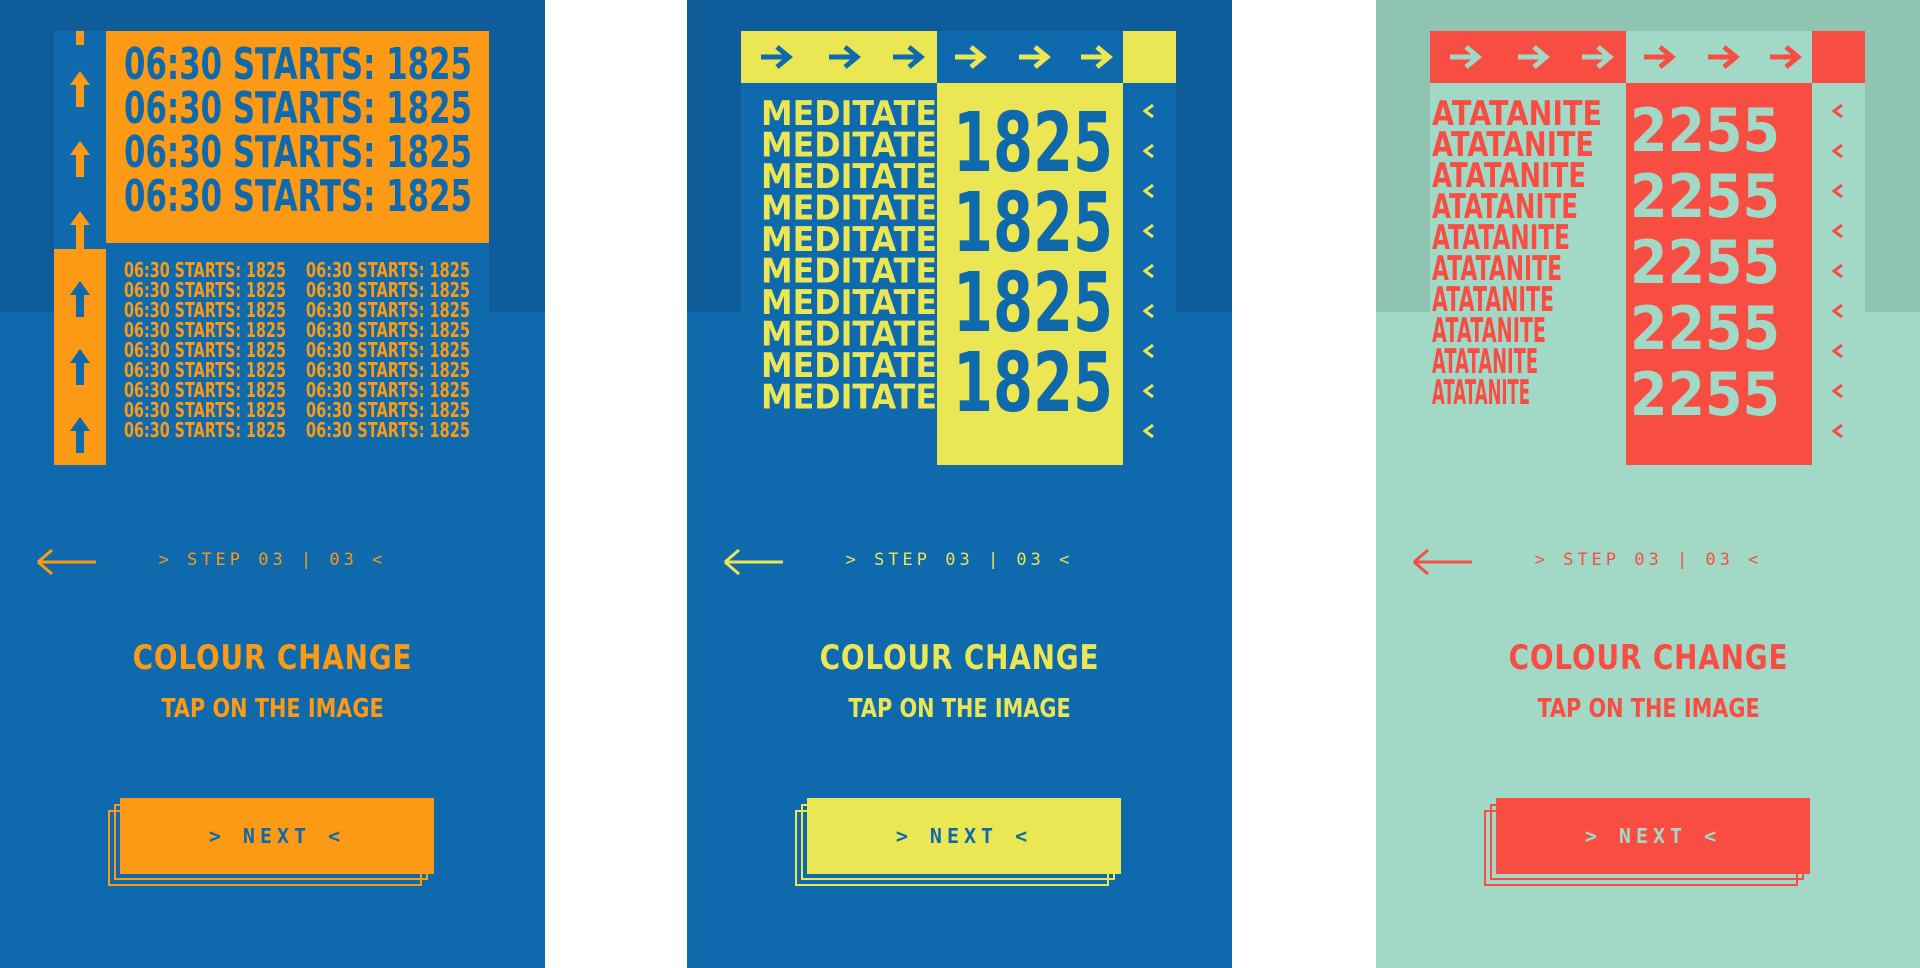 The height and width of the screenshot is (968, 1920). I want to click on poster-text: MEDITATE, so click(849, 398).